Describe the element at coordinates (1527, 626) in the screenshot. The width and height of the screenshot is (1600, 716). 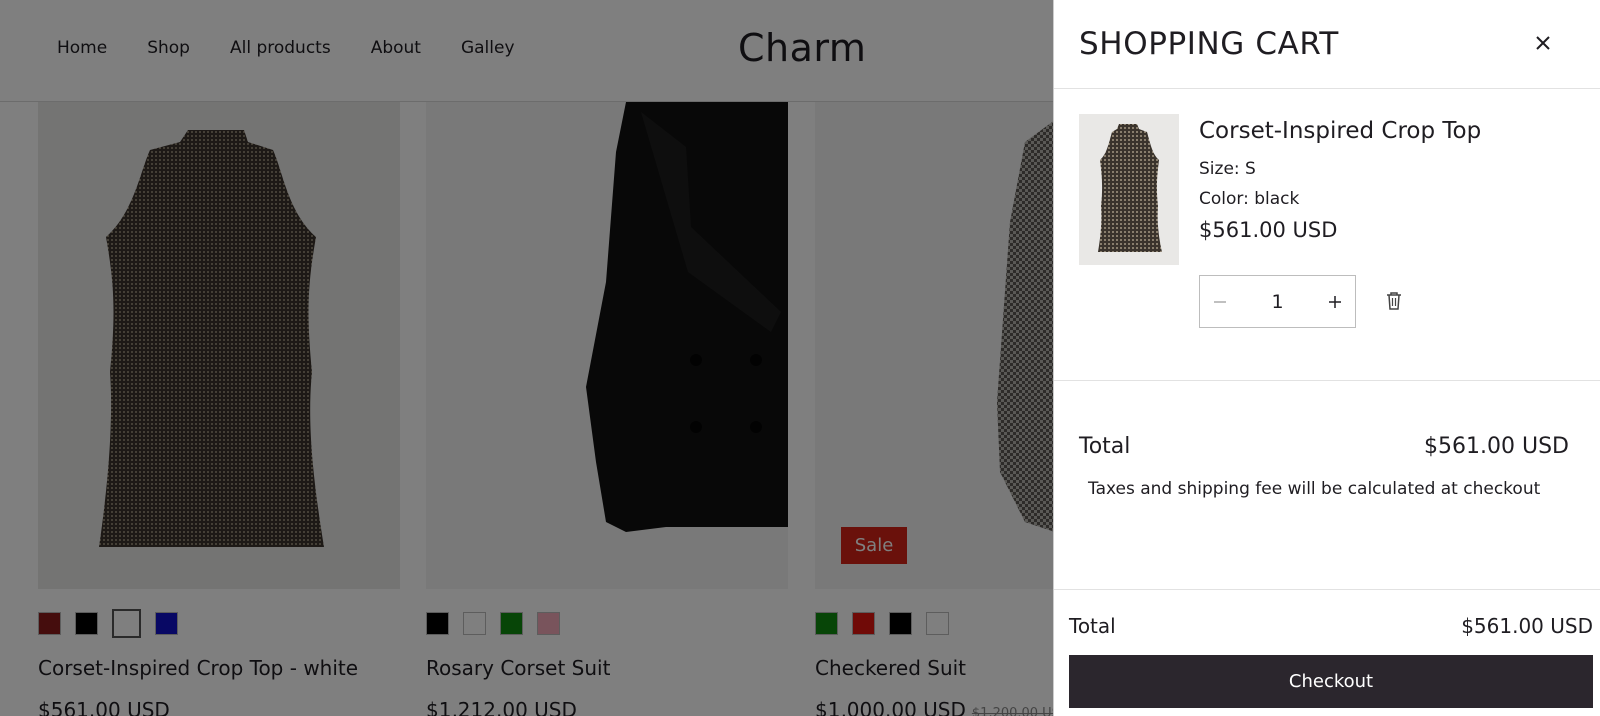
I see `footer-total-value: $561.00 USD` at that location.